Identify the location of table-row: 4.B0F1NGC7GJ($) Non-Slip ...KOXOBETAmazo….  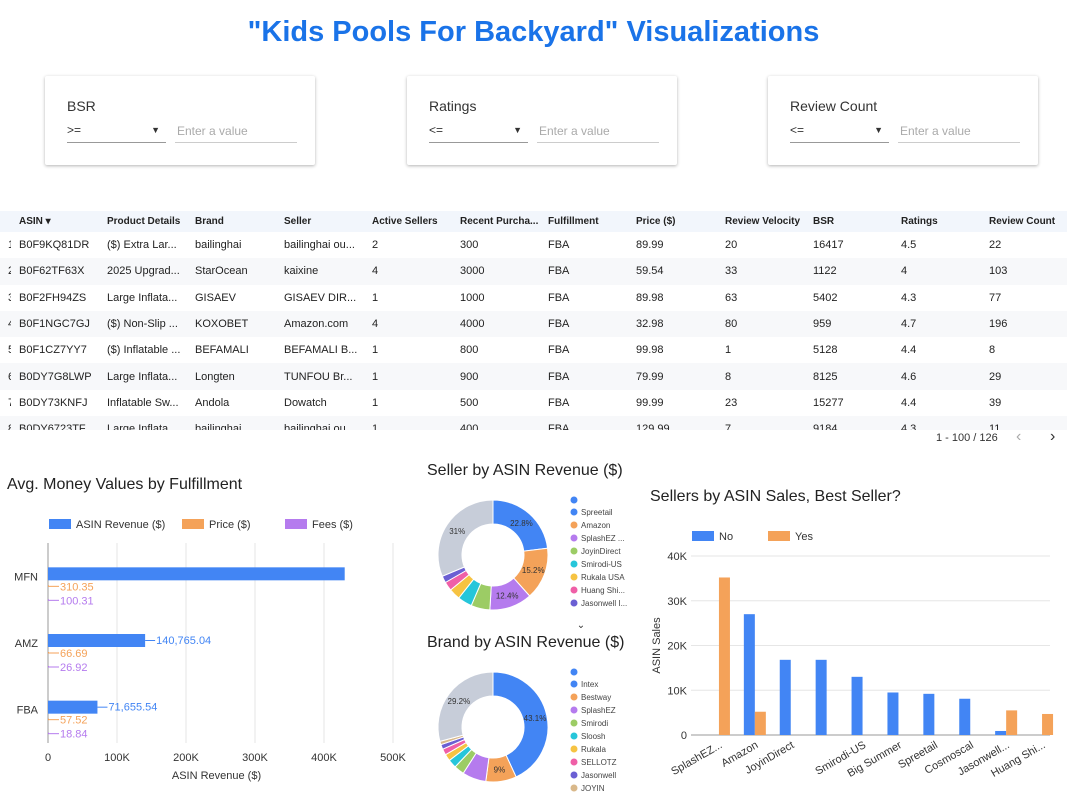
(533, 324).